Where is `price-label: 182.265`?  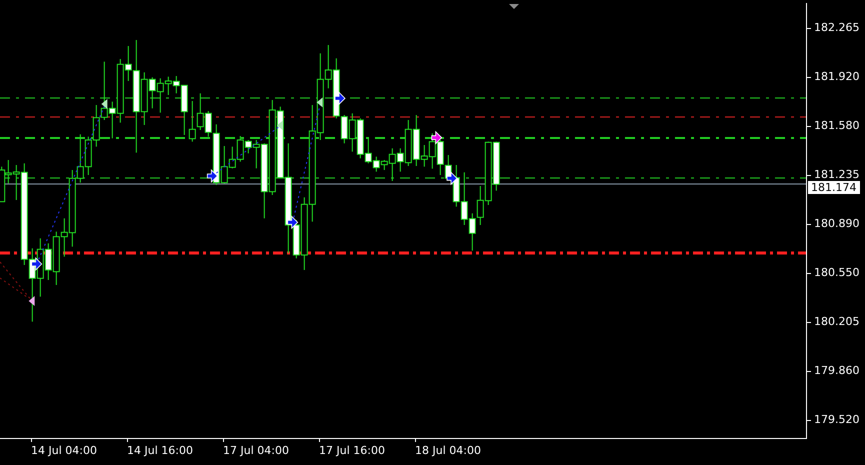 price-label: 182.265 is located at coordinates (837, 28).